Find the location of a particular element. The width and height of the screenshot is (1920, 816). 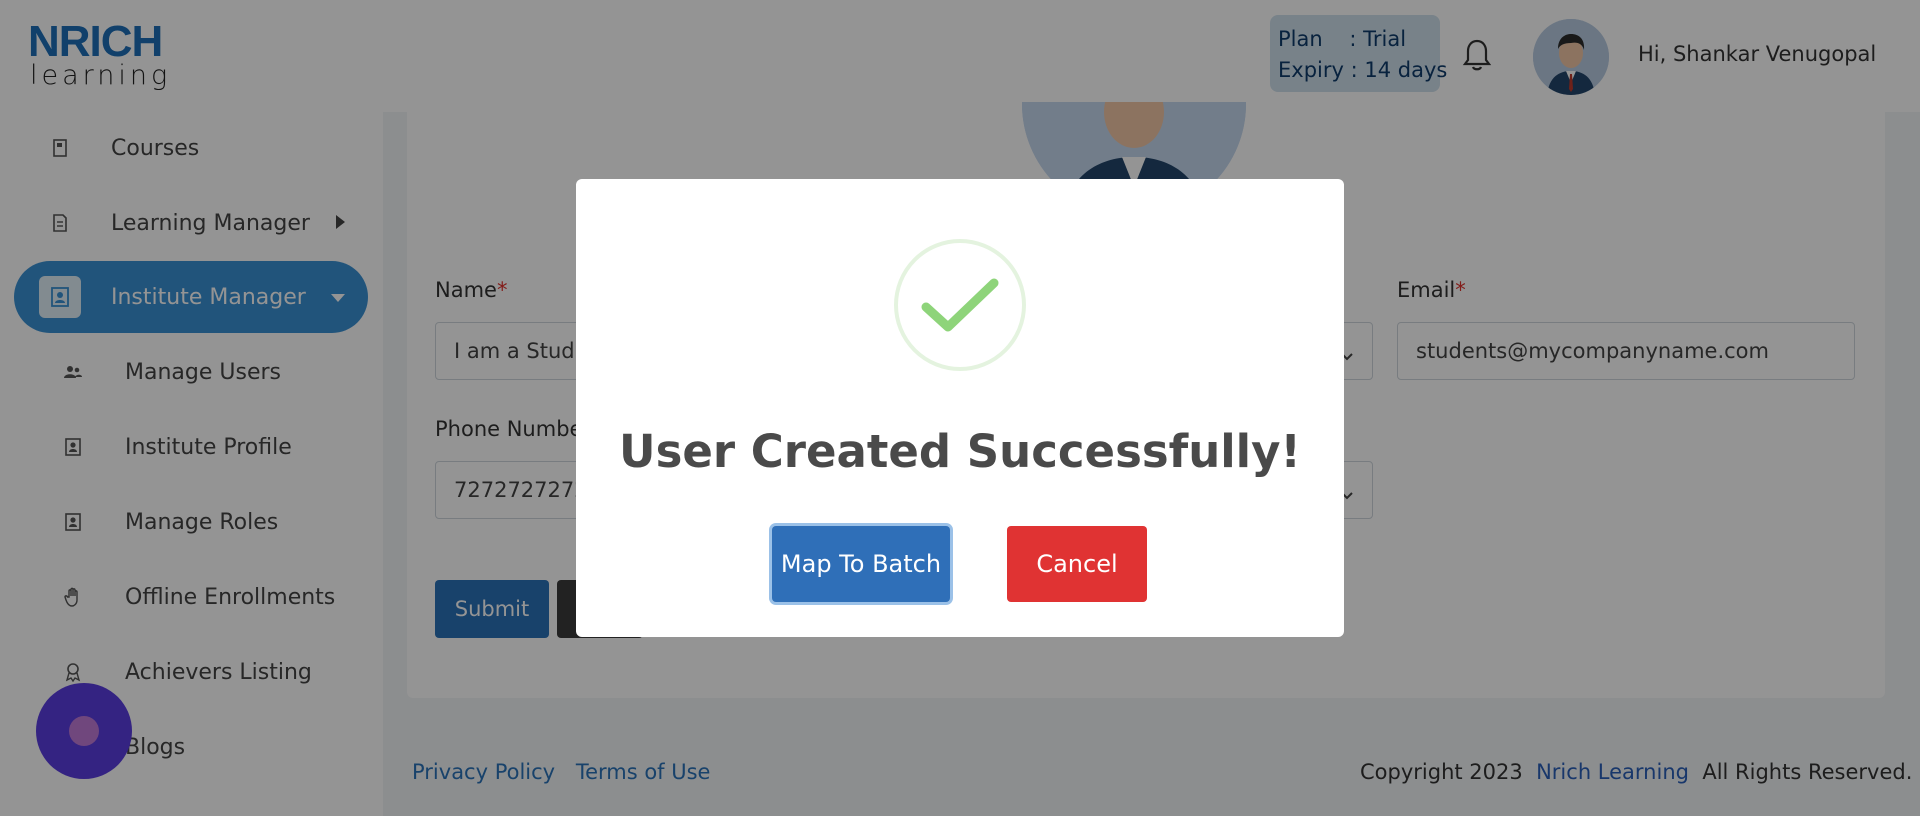

dialog-title: User Created Successfully! is located at coordinates (960, 451).